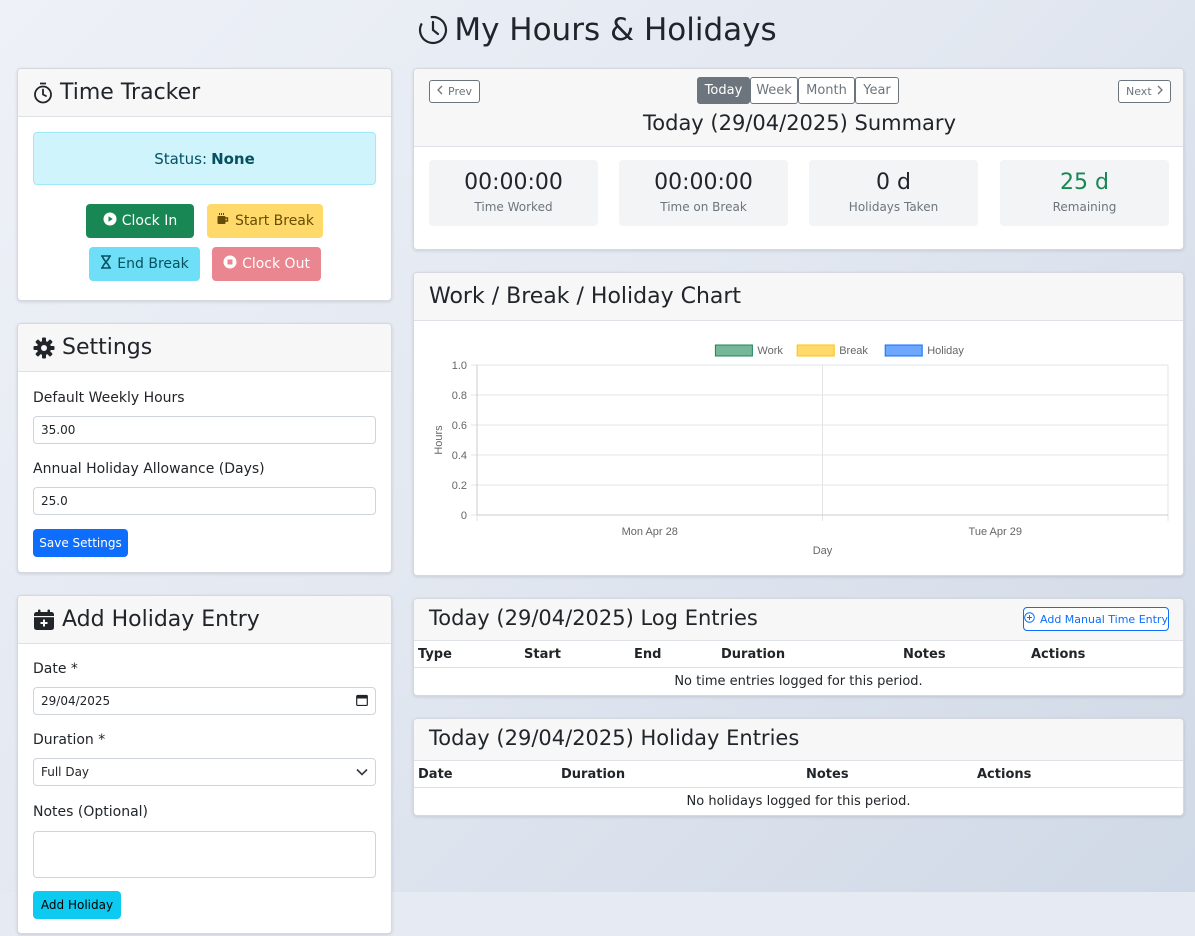 The height and width of the screenshot is (936, 1195). Describe the element at coordinates (614, 738) in the screenshot. I see `holiday-entries-title: Today (29/04/2025) Holiday Entries` at that location.